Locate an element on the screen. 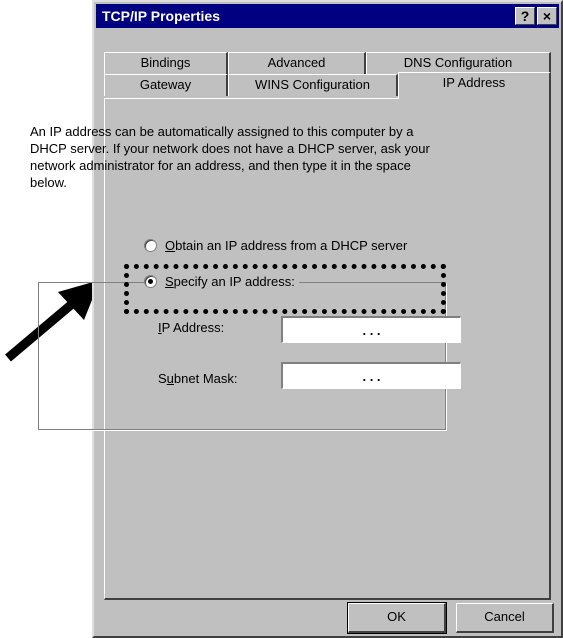 Image resolution: width=563 pixels, height=638 pixels. obtain-radio is located at coordinates (150, 245).